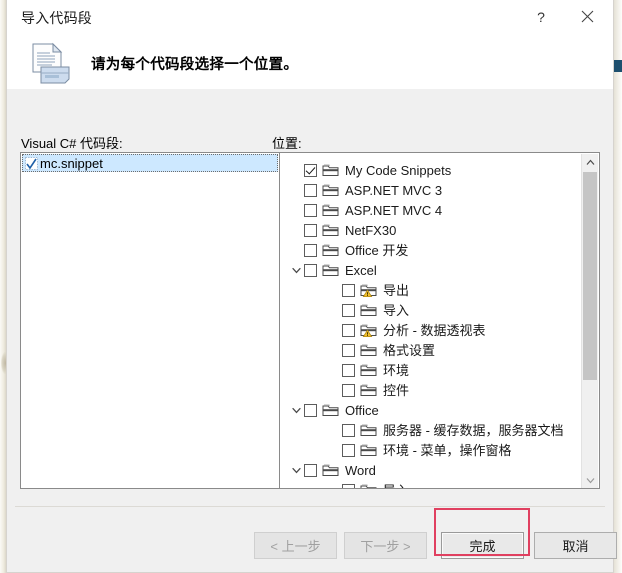 The height and width of the screenshot is (573, 622). I want to click on cancel-button: 取消, so click(575, 545).